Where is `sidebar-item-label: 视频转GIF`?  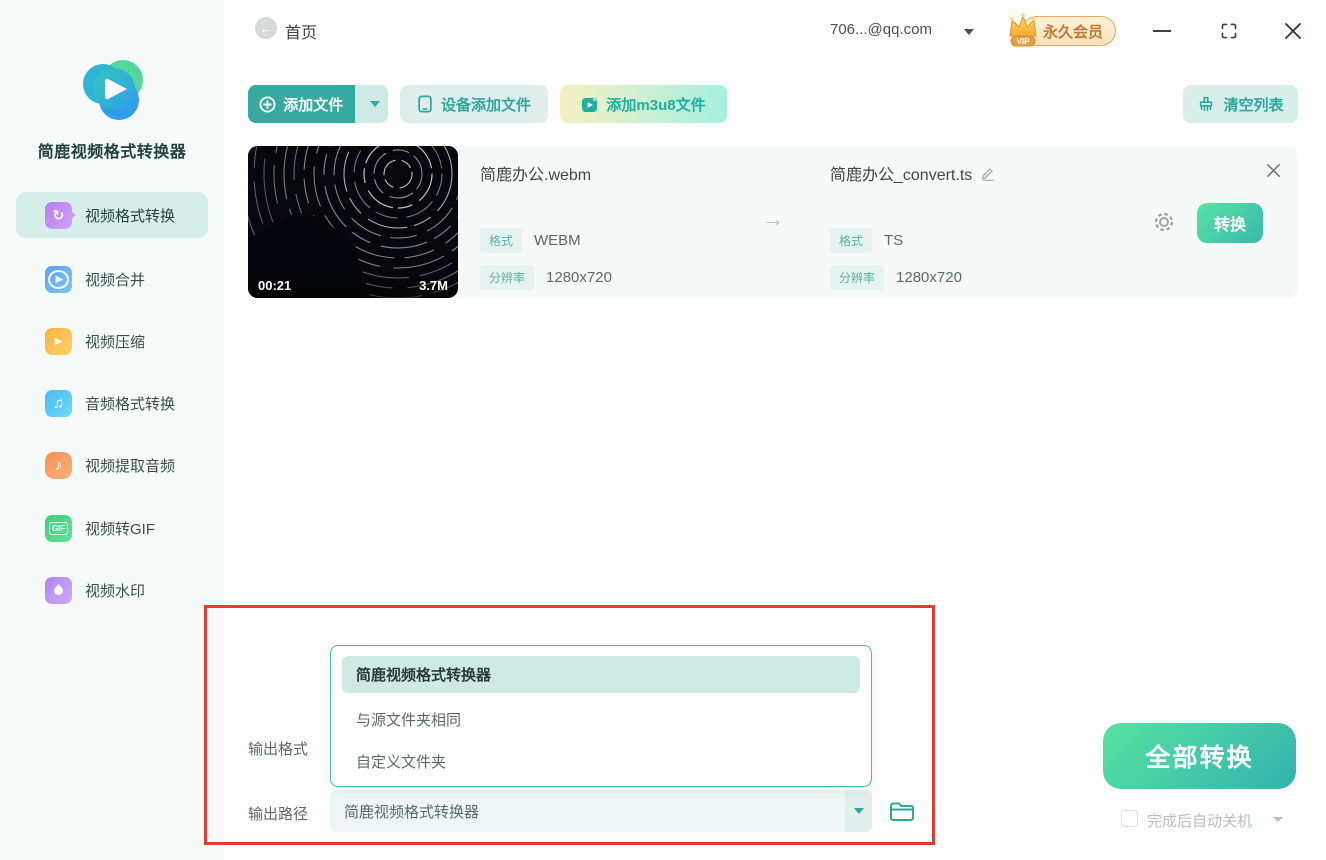
sidebar-item-label: 视频转GIF is located at coordinates (120, 529).